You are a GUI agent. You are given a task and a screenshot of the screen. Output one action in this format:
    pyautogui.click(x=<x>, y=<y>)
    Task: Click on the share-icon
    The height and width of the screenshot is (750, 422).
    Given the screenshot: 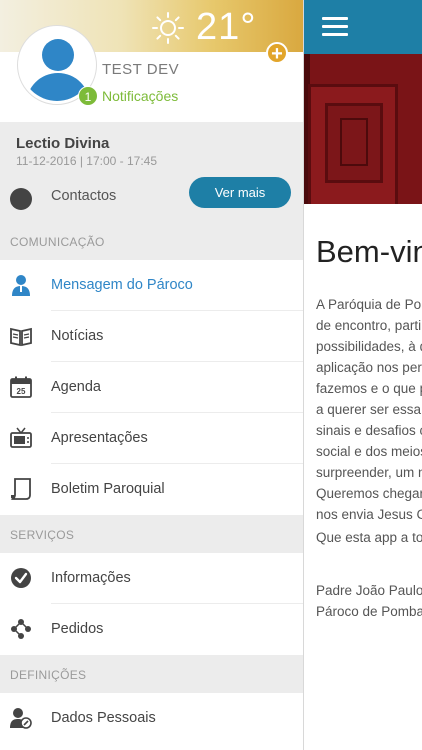 What is the action you would take?
    pyautogui.click(x=21, y=629)
    